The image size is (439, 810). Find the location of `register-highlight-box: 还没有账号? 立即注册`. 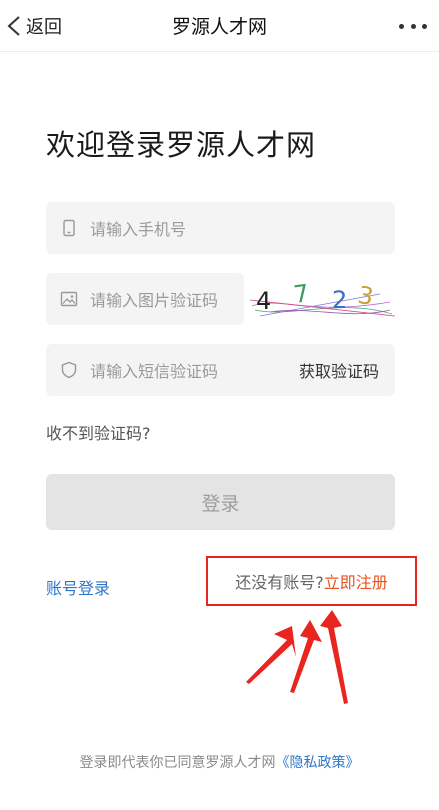

register-highlight-box: 还没有账号? 立即注册 is located at coordinates (311, 581).